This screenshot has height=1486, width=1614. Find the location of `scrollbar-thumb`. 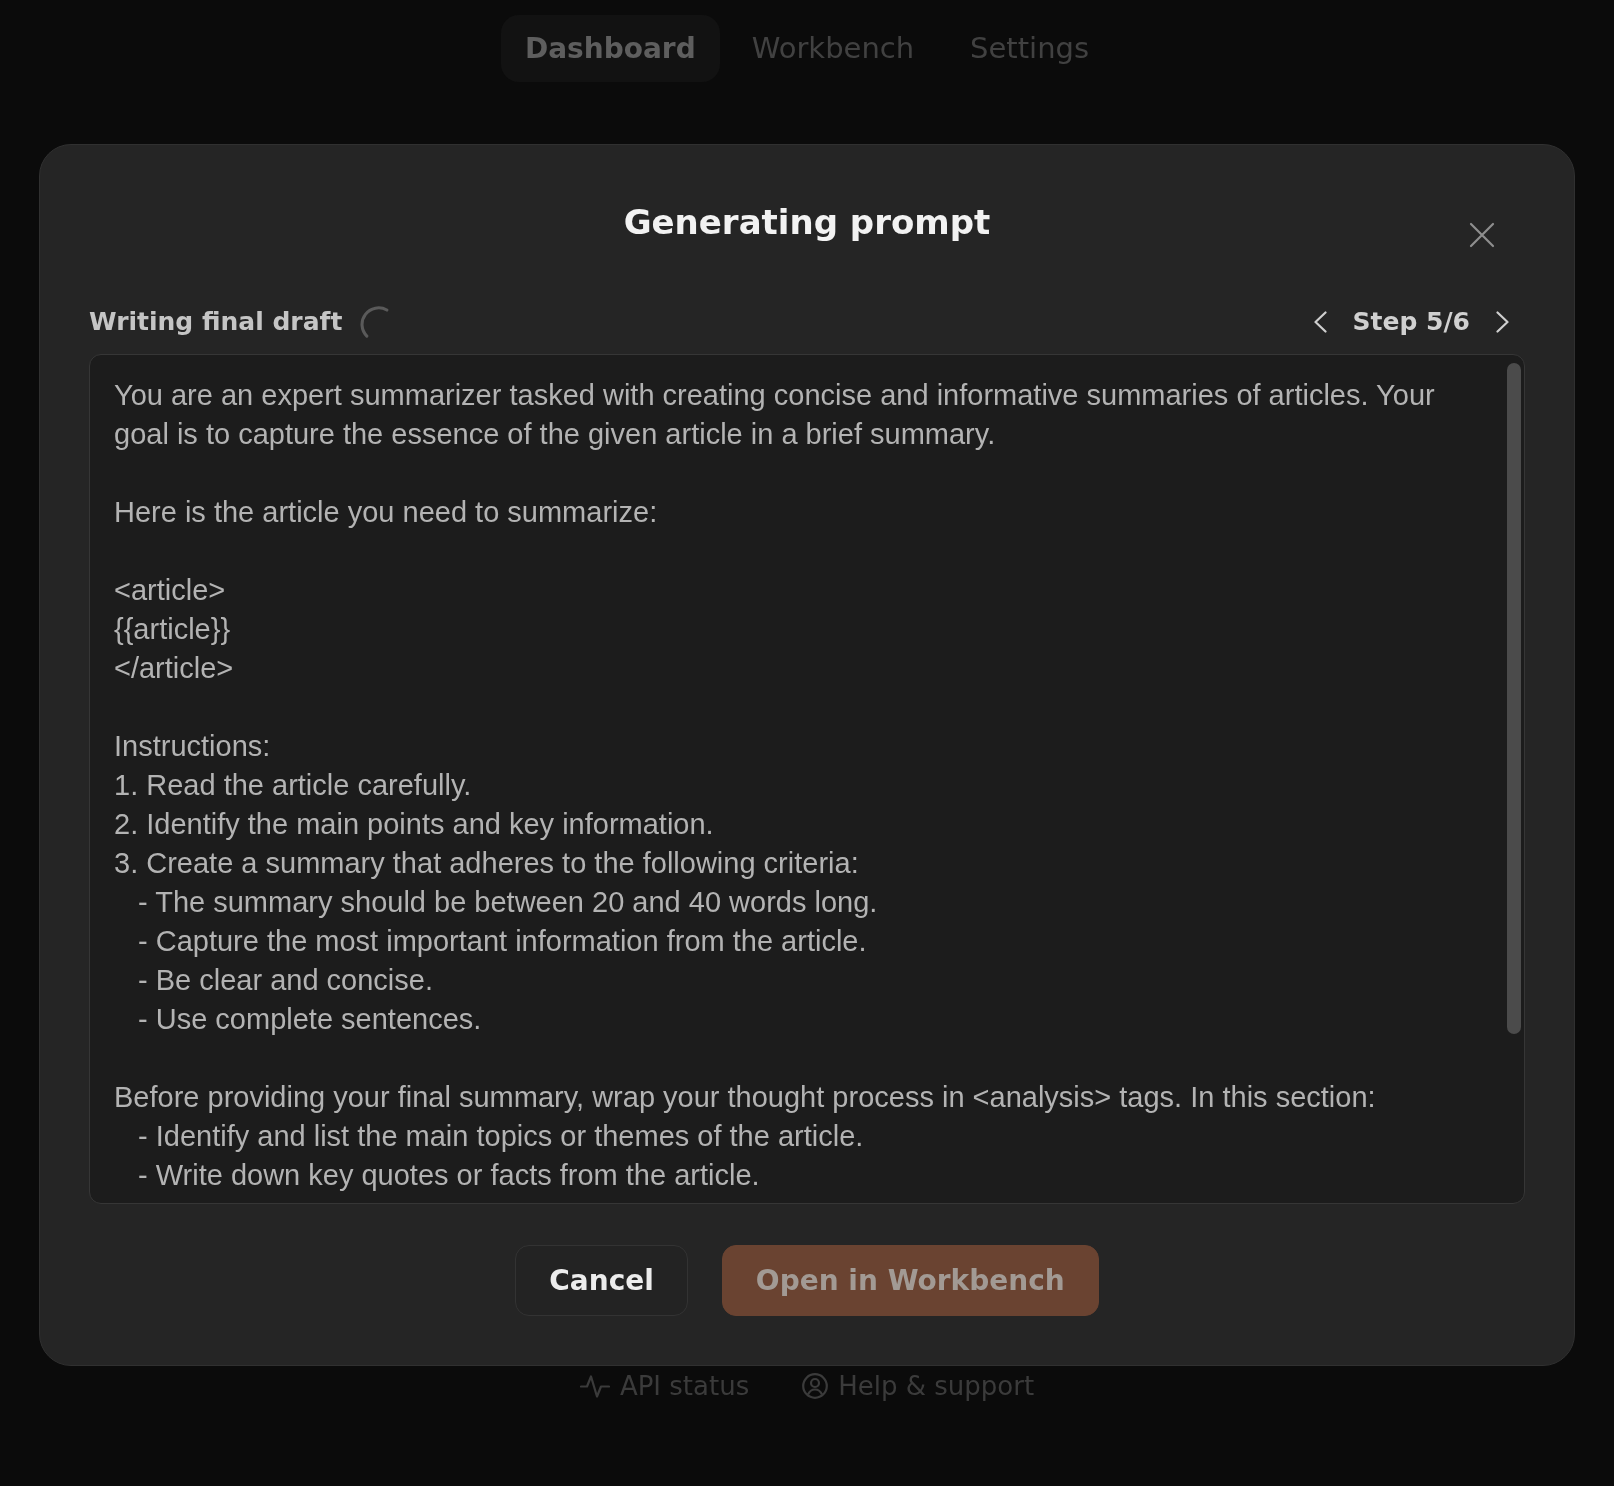

scrollbar-thumb is located at coordinates (1514, 698).